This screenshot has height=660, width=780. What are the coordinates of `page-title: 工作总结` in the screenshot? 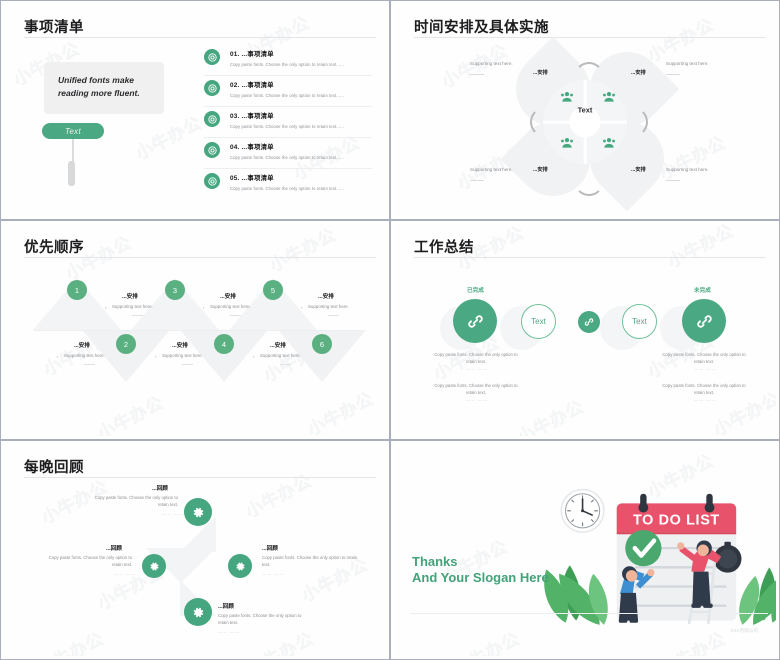 It's located at (444, 248).